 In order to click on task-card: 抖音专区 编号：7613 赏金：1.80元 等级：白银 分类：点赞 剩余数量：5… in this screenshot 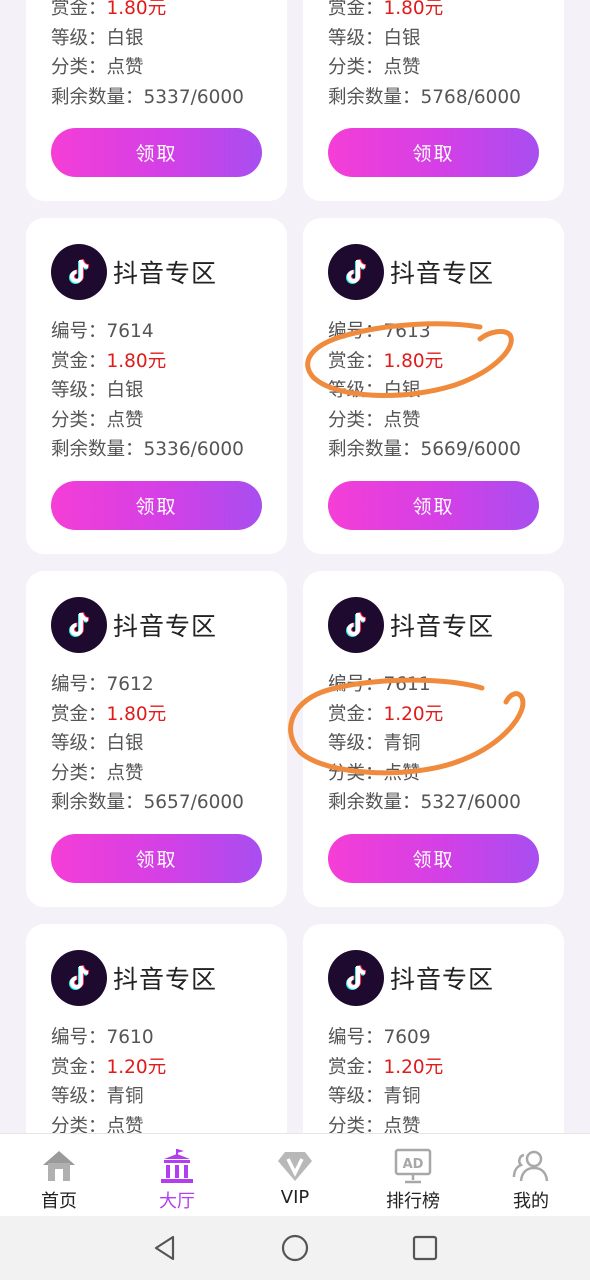, I will do `click(433, 386)`.